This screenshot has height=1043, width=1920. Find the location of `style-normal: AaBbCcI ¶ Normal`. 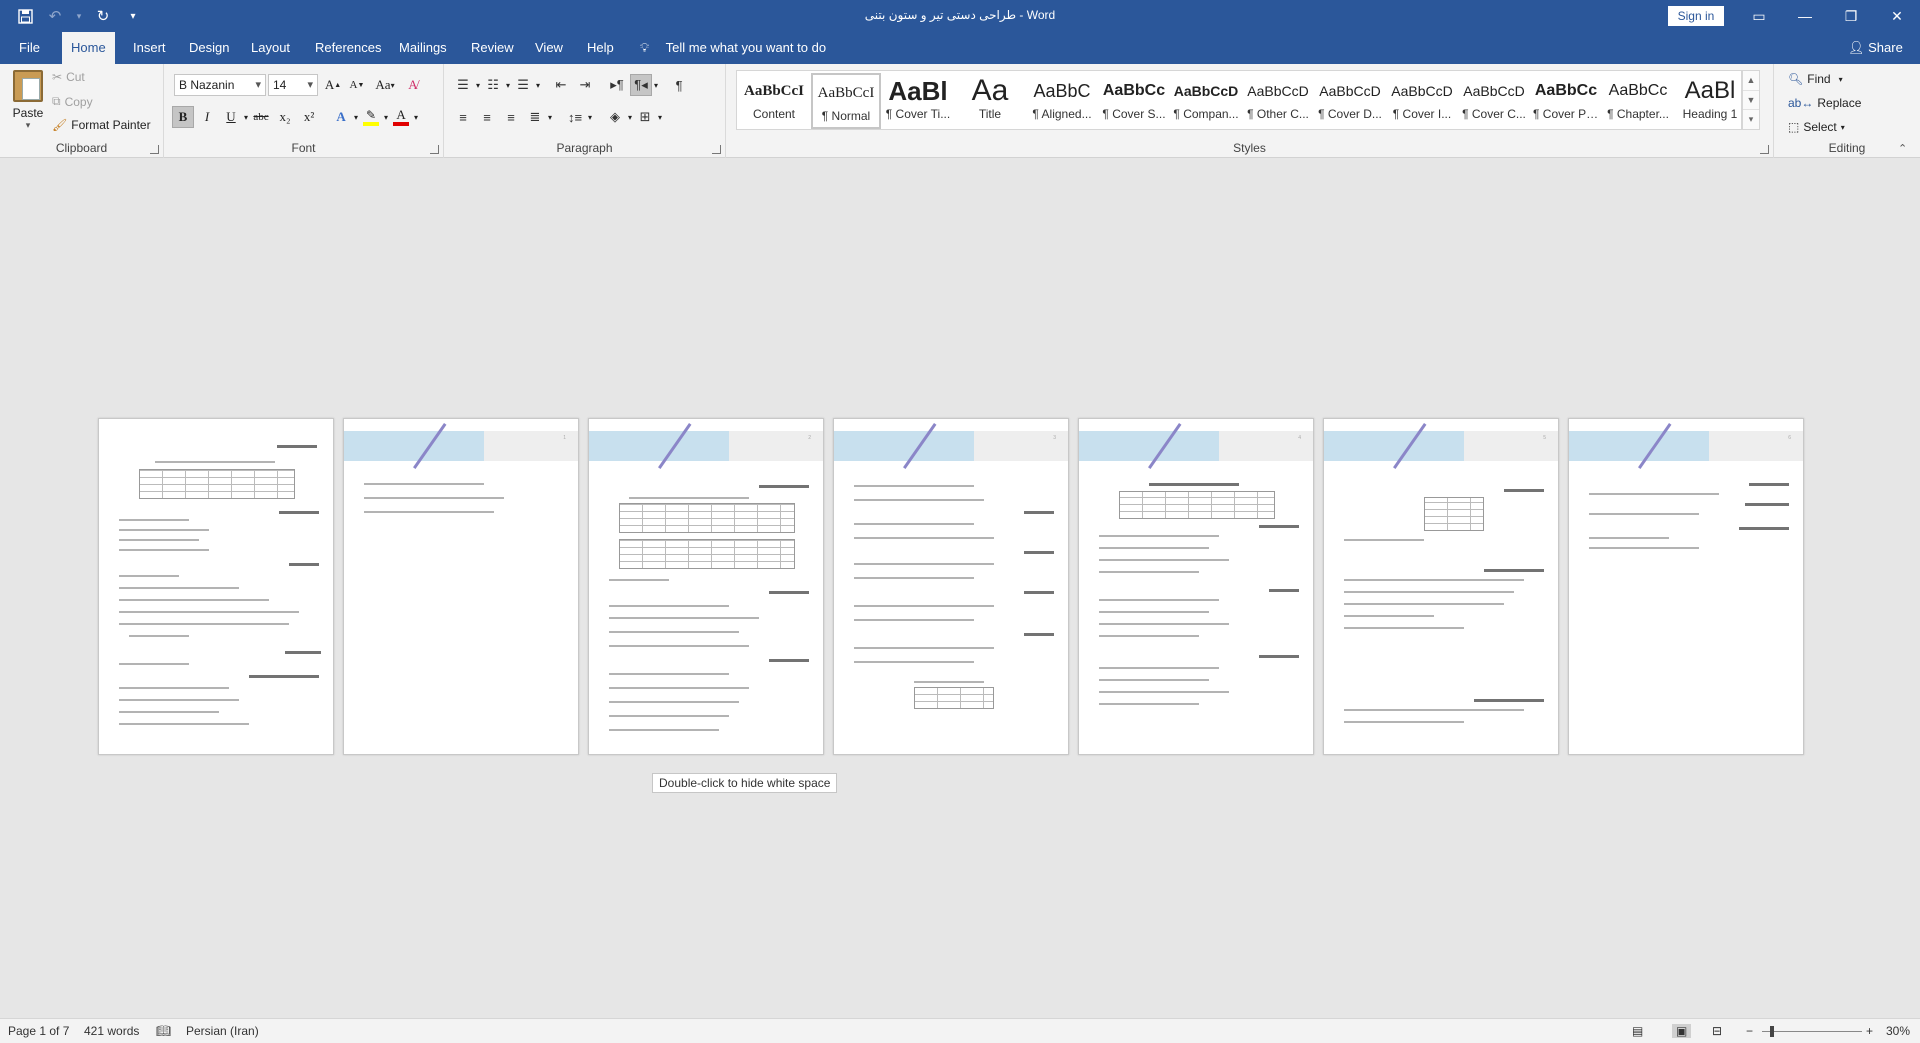

style-normal: AaBbCcI ¶ Normal is located at coordinates (846, 101).